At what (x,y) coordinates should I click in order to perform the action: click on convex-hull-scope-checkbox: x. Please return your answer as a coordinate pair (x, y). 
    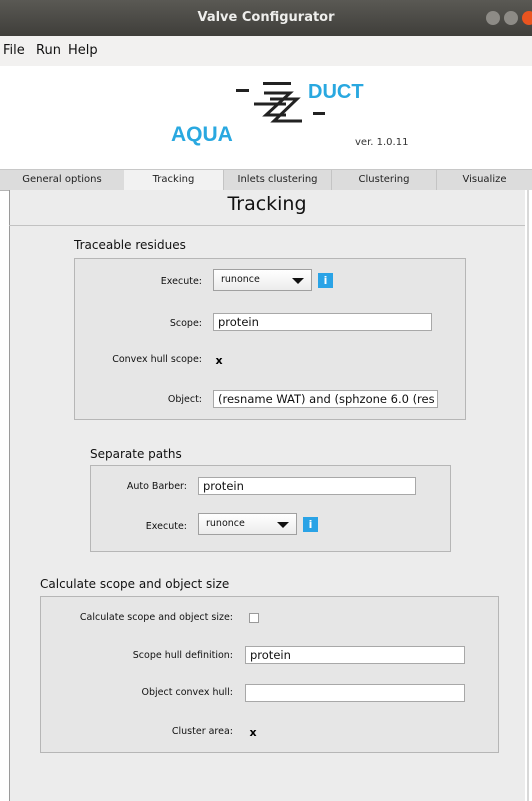
    Looking at the image, I should click on (219, 360).